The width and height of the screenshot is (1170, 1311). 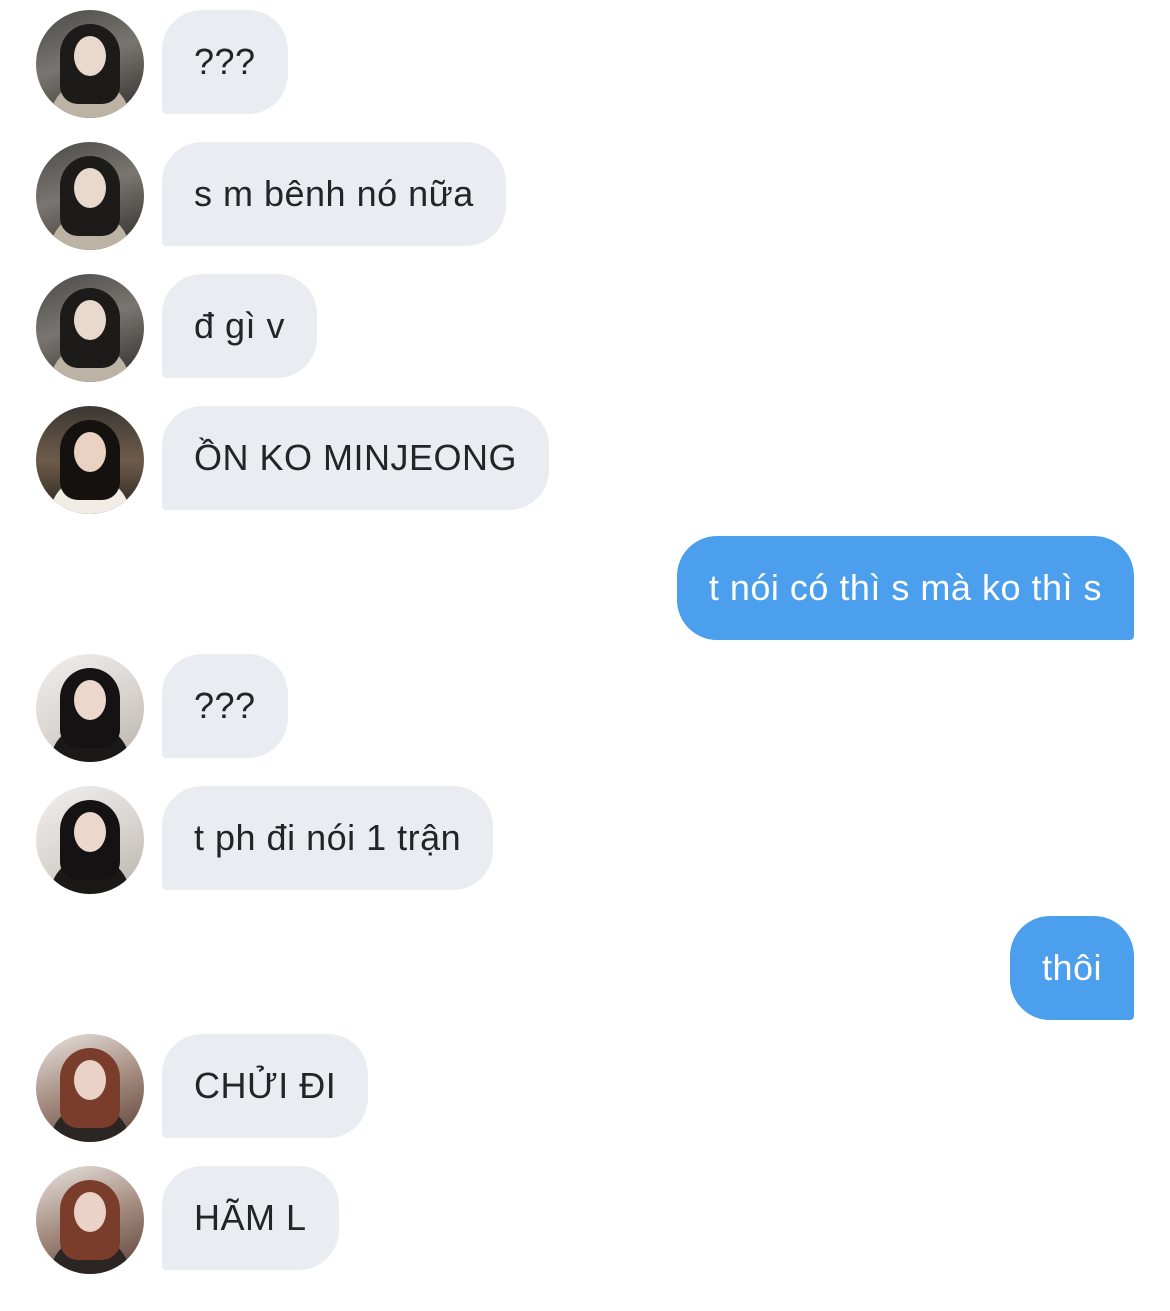 What do you see at coordinates (585, 589) in the screenshot?
I see `message-row-outgoing: t nói có thì s mà ko thì s` at bounding box center [585, 589].